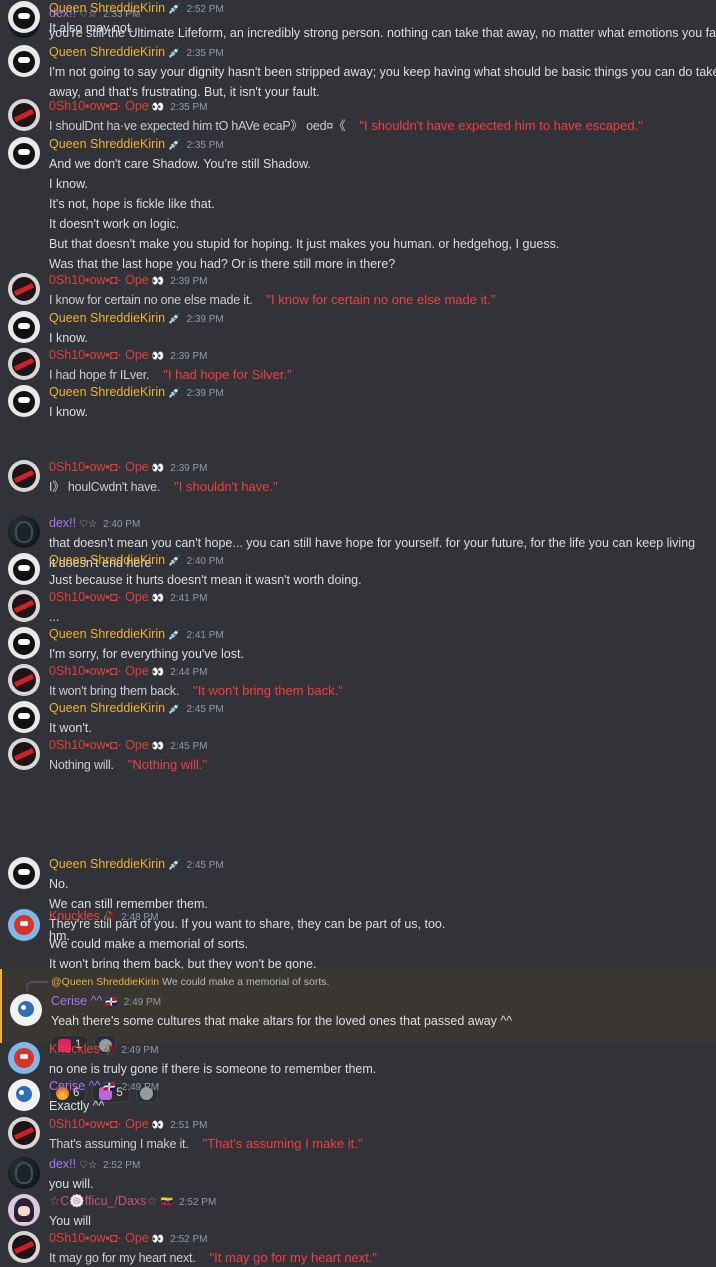 The width and height of the screenshot is (716, 1267). Describe the element at coordinates (91, 28) in the screenshot. I see `message-text: It also may not.` at that location.